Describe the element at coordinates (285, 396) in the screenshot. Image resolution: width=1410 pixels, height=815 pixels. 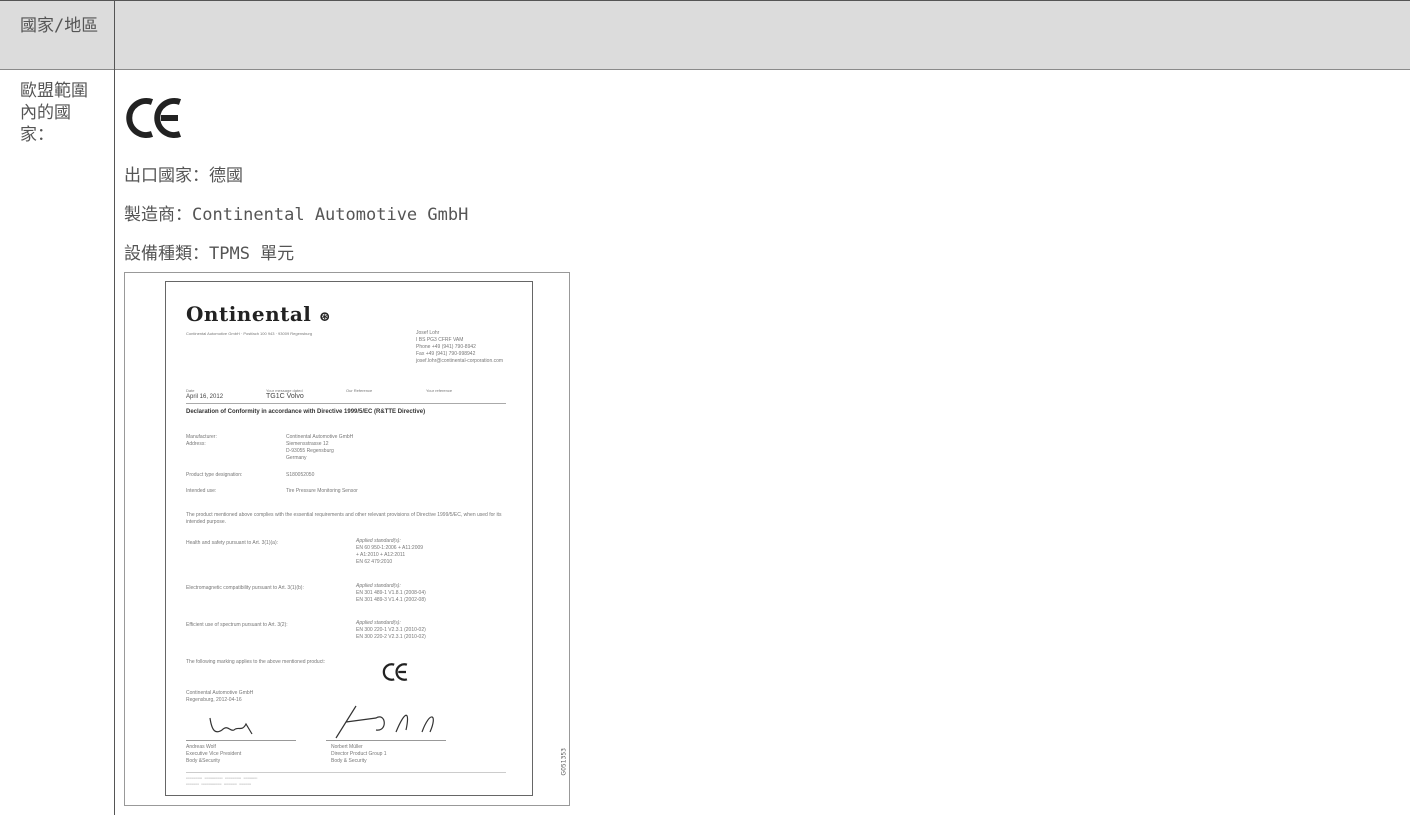
I see `doc-msg: TG1C Volvo` at that location.